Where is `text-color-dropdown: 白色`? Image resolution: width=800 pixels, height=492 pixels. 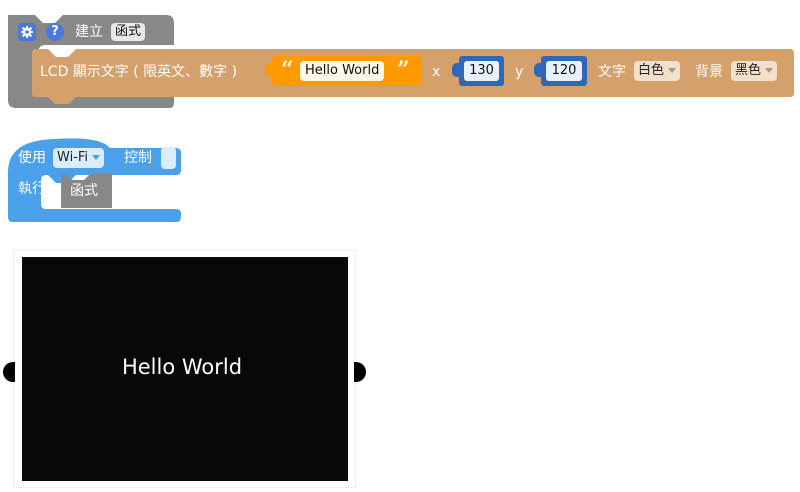 text-color-dropdown: 白色 is located at coordinates (657, 71).